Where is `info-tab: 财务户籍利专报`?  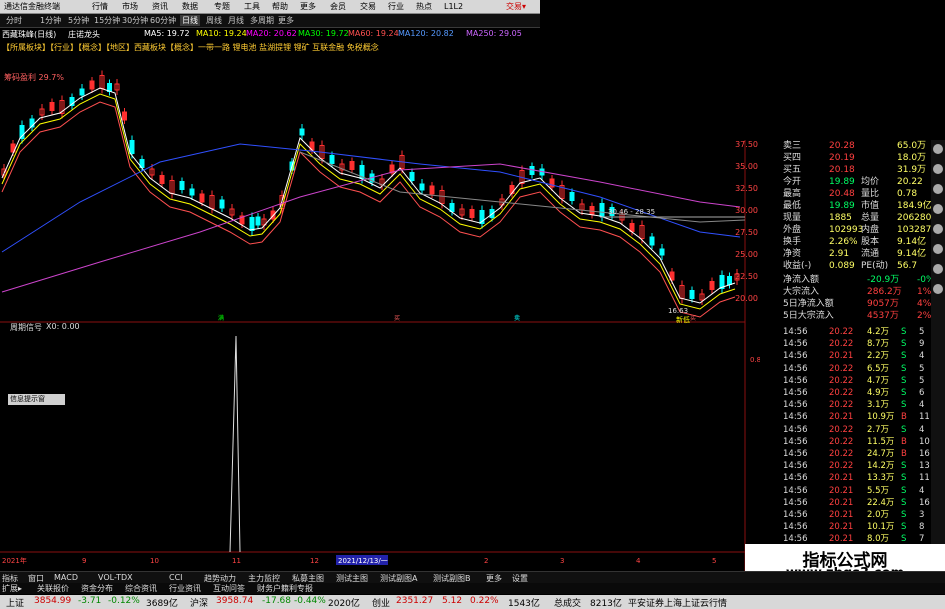 info-tab: 财务户籍利专报 is located at coordinates (285, 588).